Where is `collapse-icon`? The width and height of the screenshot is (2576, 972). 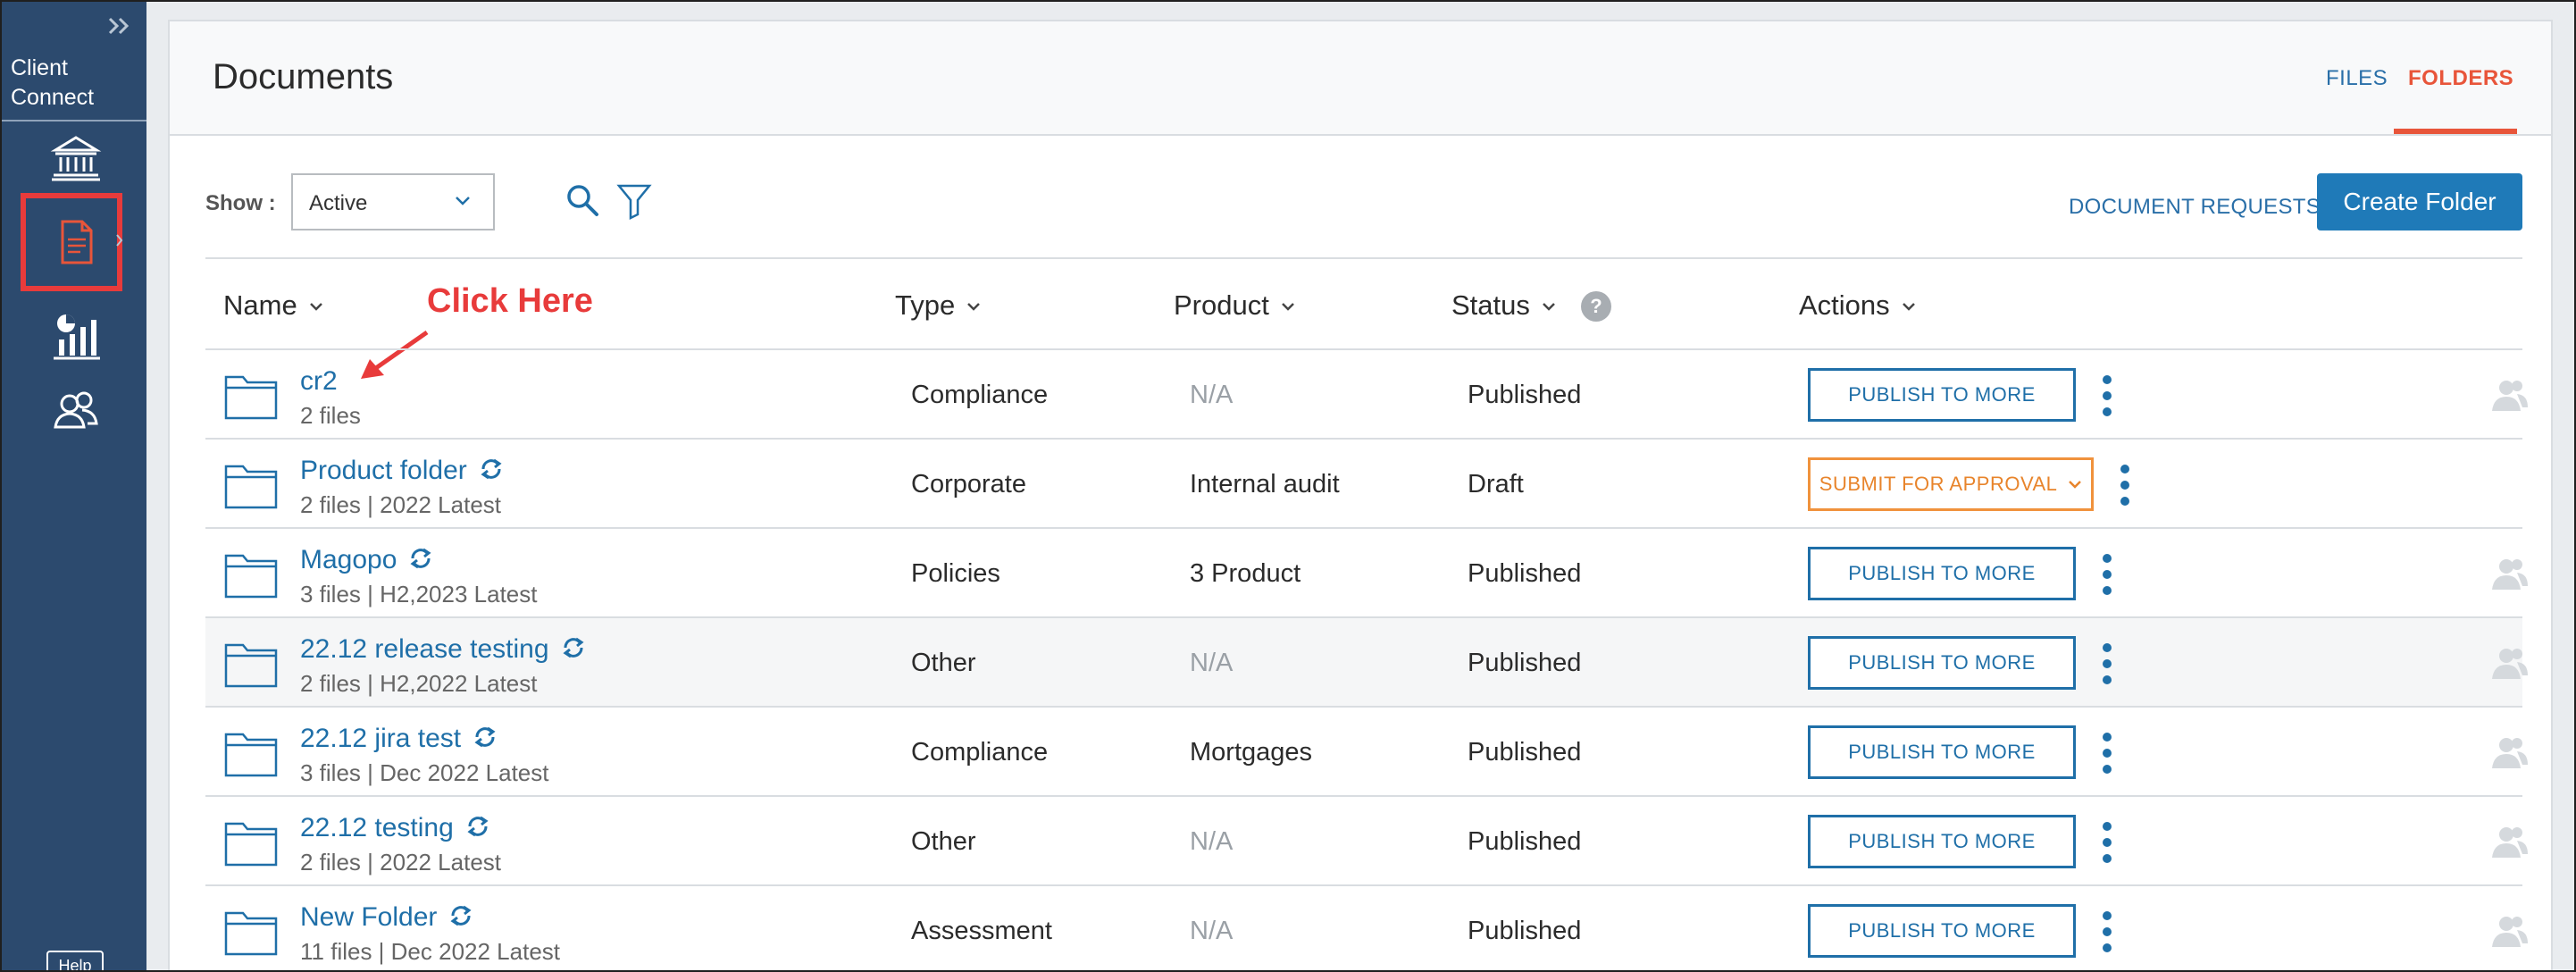 collapse-icon is located at coordinates (120, 26).